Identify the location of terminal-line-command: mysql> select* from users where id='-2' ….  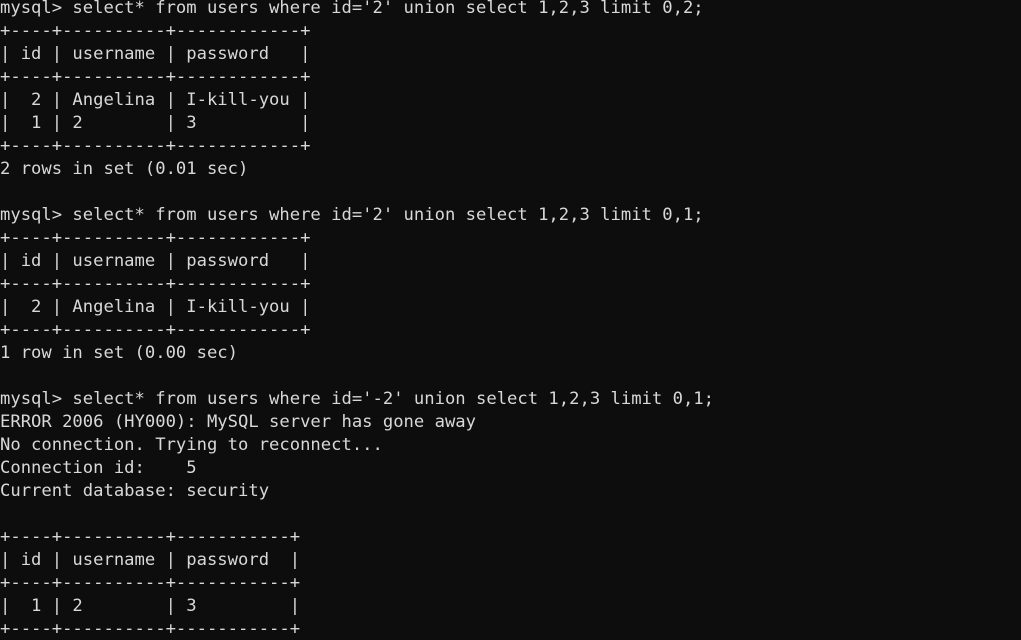
(357, 399).